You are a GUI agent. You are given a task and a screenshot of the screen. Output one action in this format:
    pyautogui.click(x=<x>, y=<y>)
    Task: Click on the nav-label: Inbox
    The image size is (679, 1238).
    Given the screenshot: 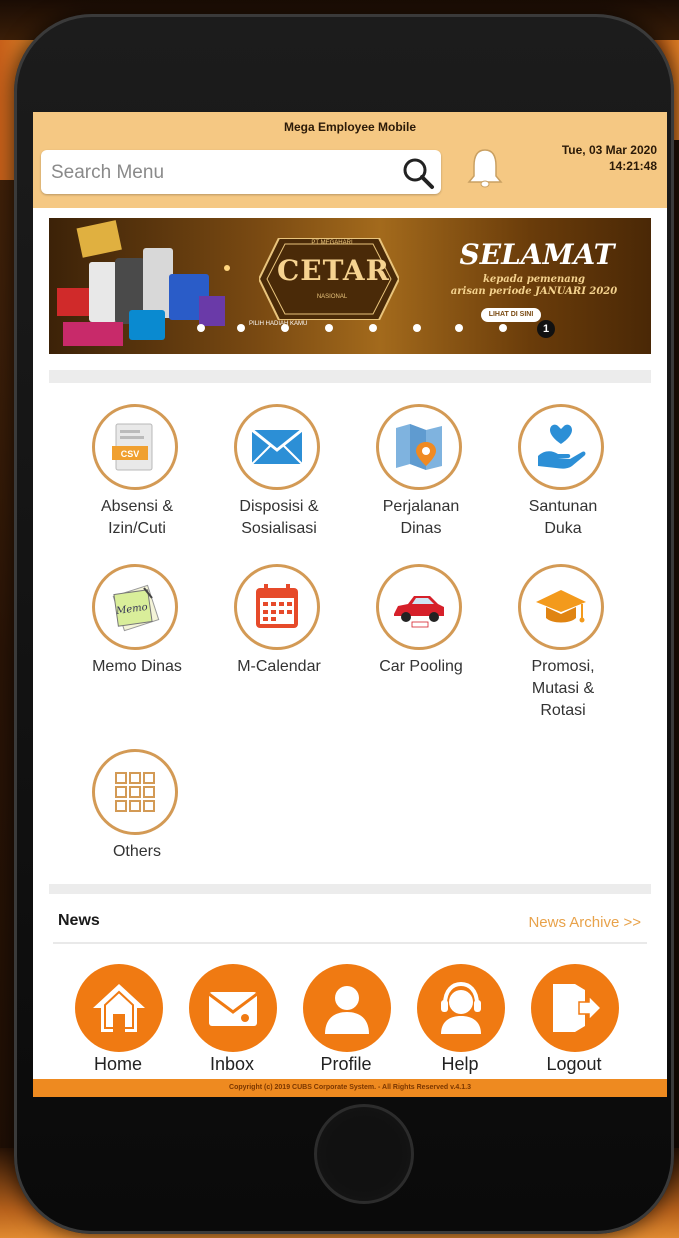 What is the action you would take?
    pyautogui.click(x=232, y=1064)
    